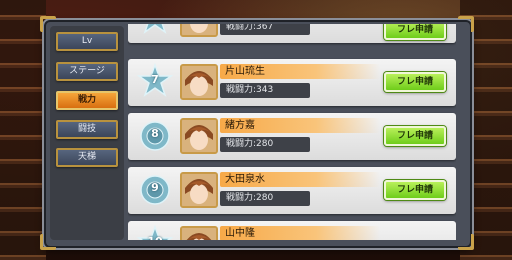 The image size is (512, 260). What do you see at coordinates (87, 41) in the screenshot?
I see `sort-tab-level: Lv` at bounding box center [87, 41].